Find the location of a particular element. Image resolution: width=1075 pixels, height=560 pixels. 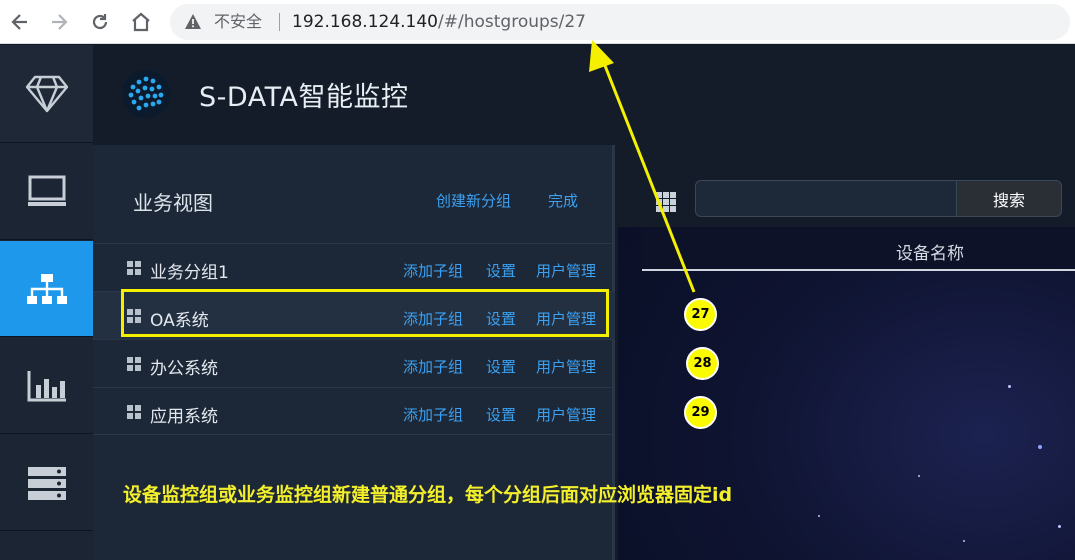

rail-item-servers is located at coordinates (46, 483).